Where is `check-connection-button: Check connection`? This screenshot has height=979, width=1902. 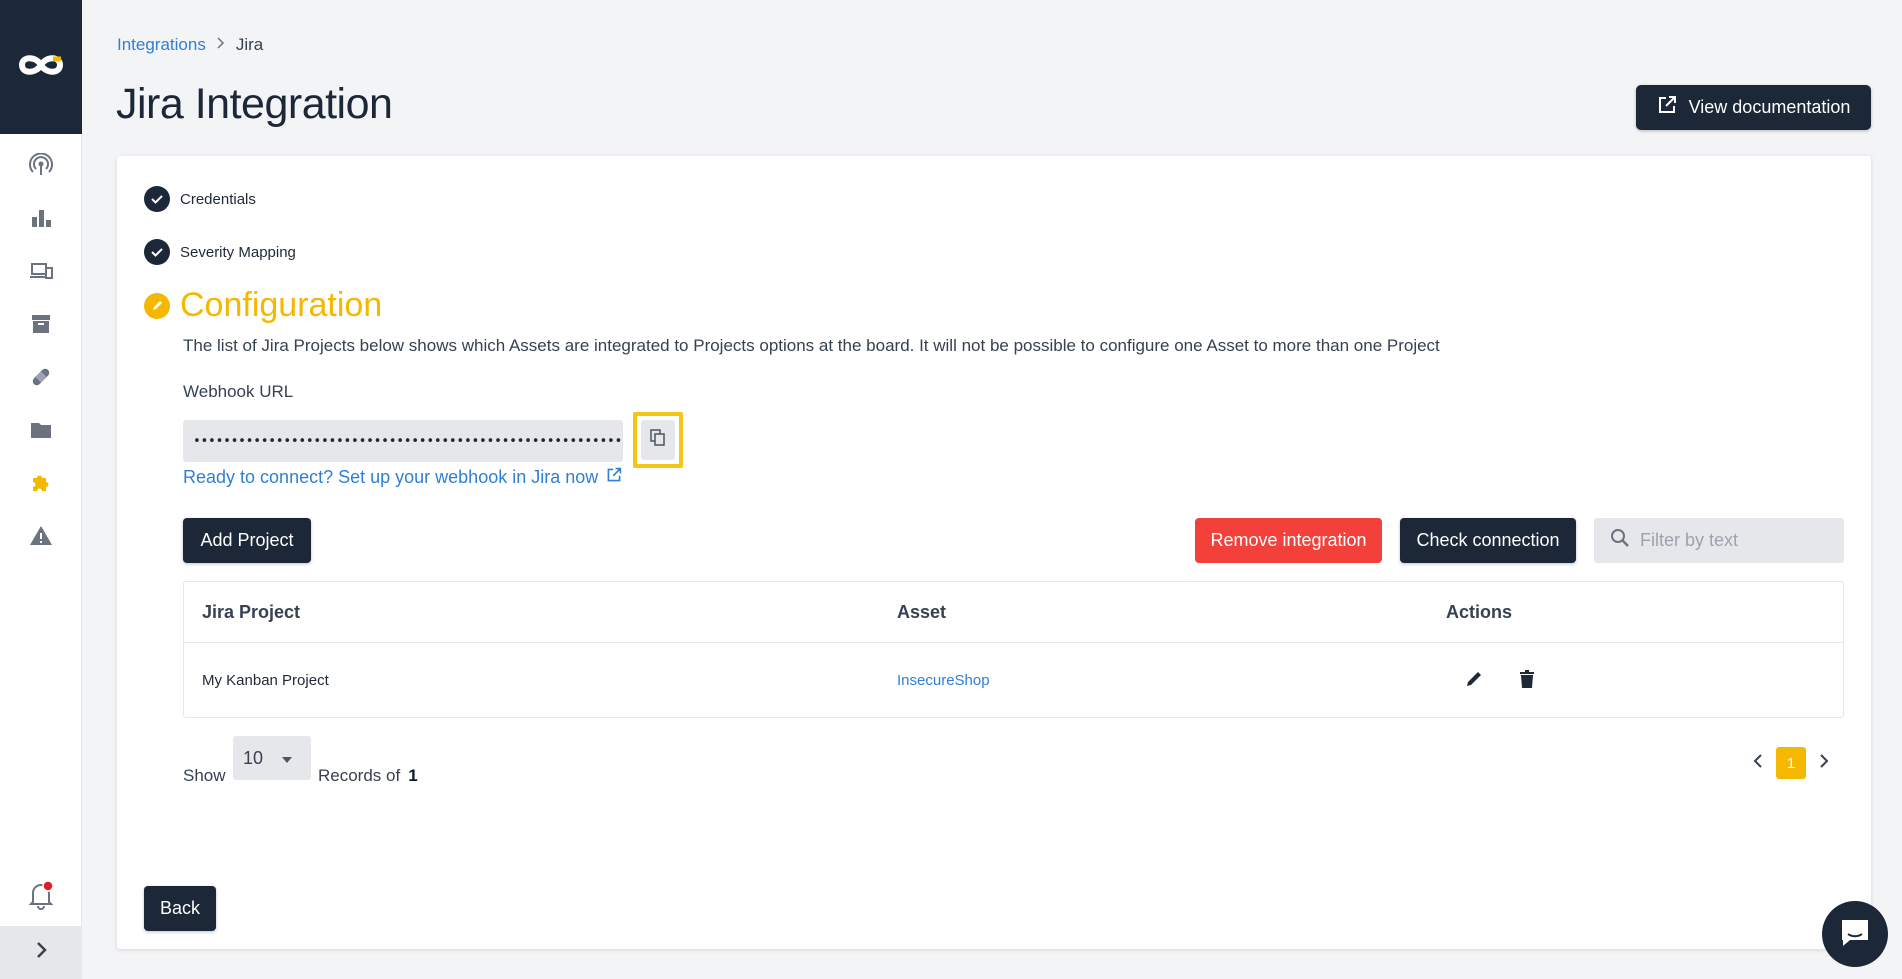
check-connection-button: Check connection is located at coordinates (1488, 540).